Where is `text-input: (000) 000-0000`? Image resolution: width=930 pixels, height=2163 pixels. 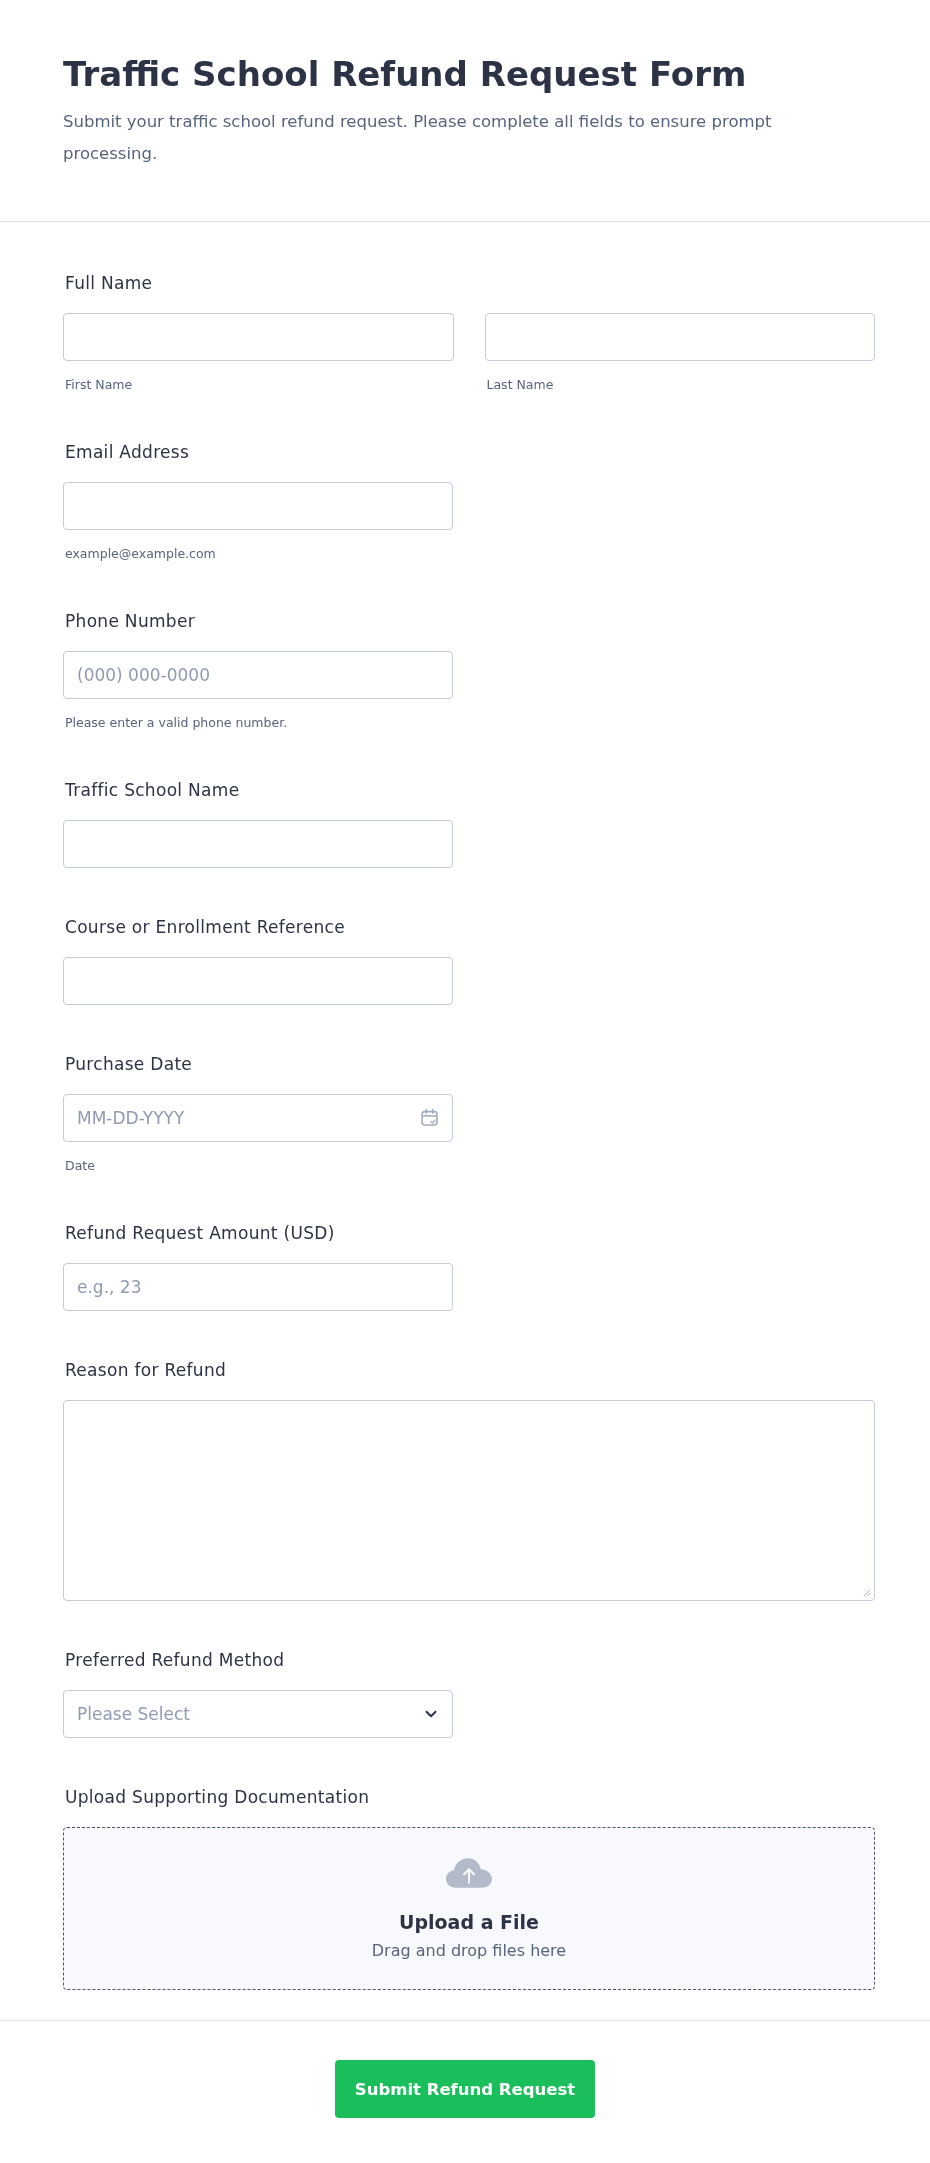
text-input: (000) 000-0000 is located at coordinates (258, 675).